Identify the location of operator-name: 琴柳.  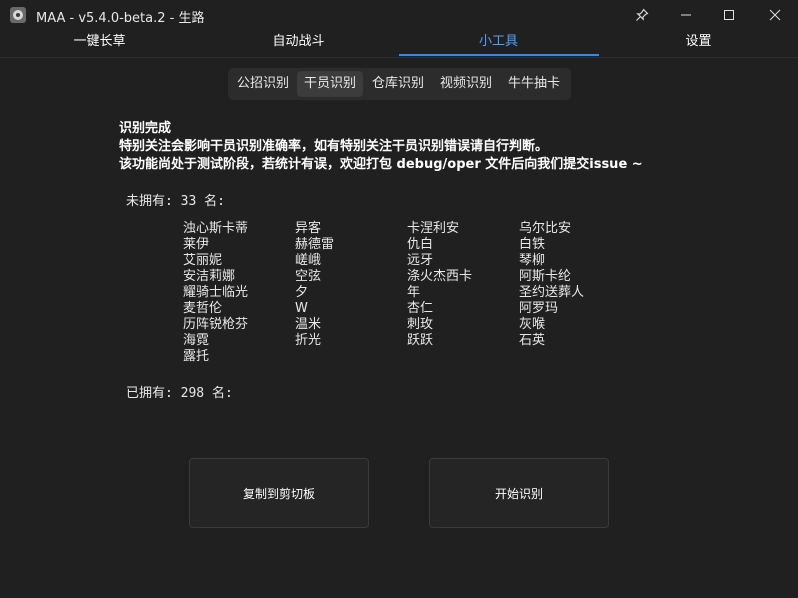
(532, 260).